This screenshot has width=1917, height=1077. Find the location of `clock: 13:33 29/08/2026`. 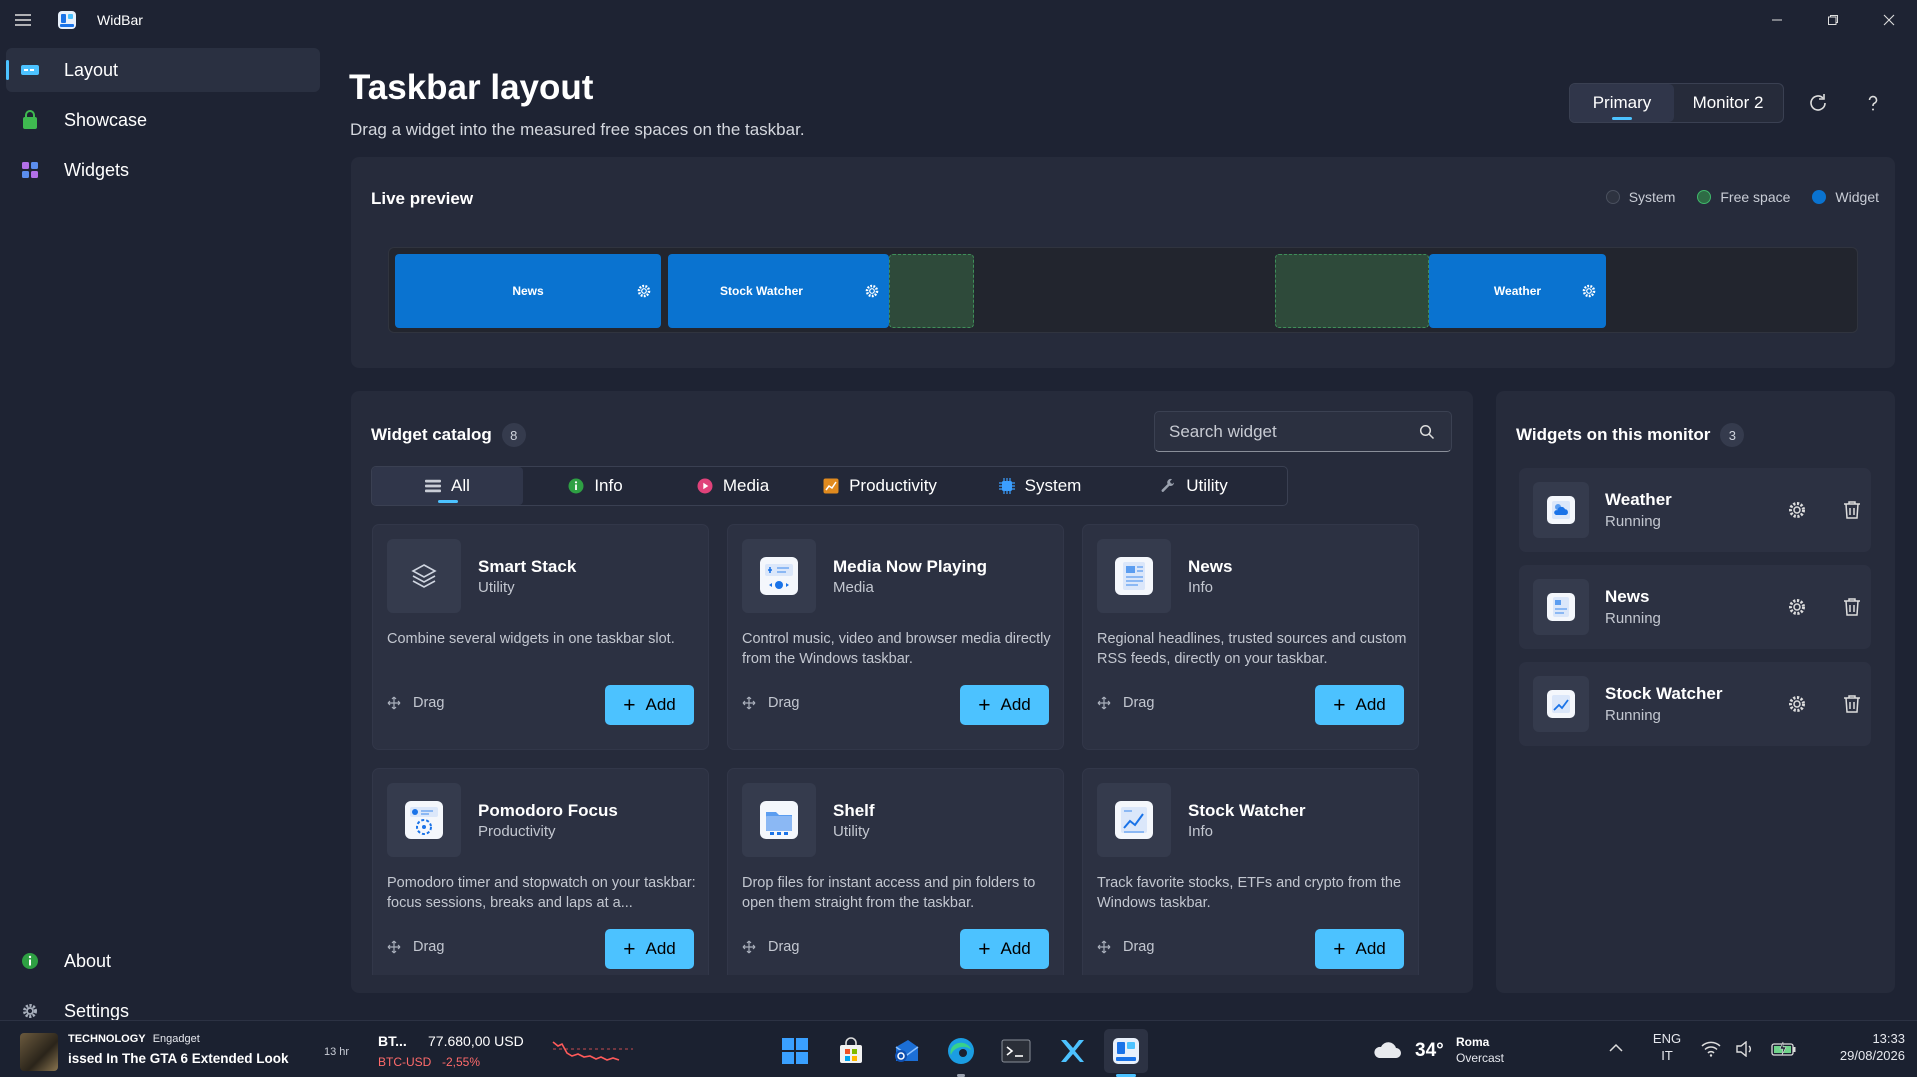

clock: 13:33 29/08/2026 is located at coordinates (1857, 1047).